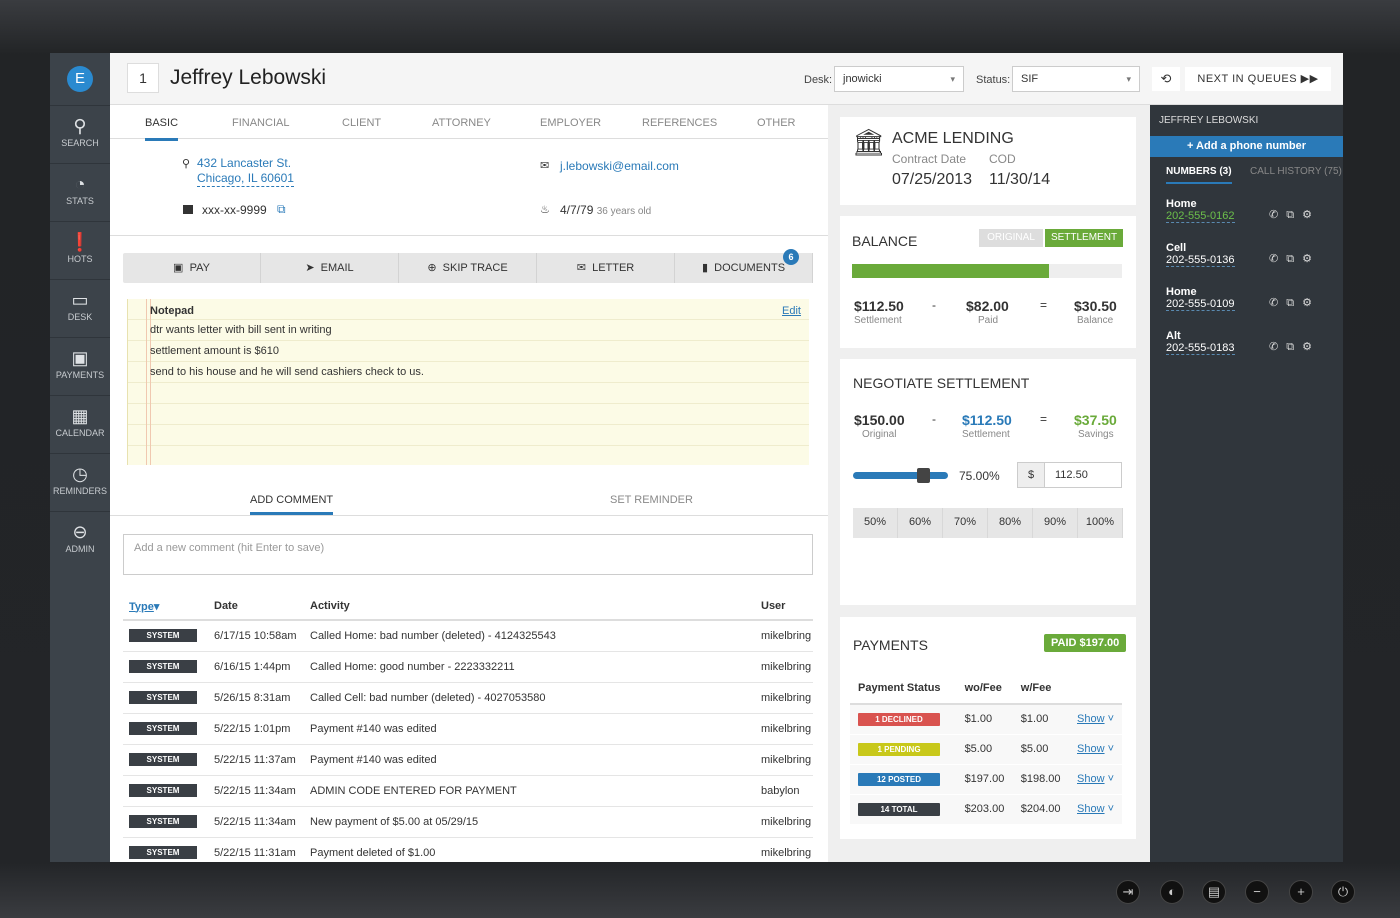  I want to click on search-plus-icon: ⊕, so click(435, 268).